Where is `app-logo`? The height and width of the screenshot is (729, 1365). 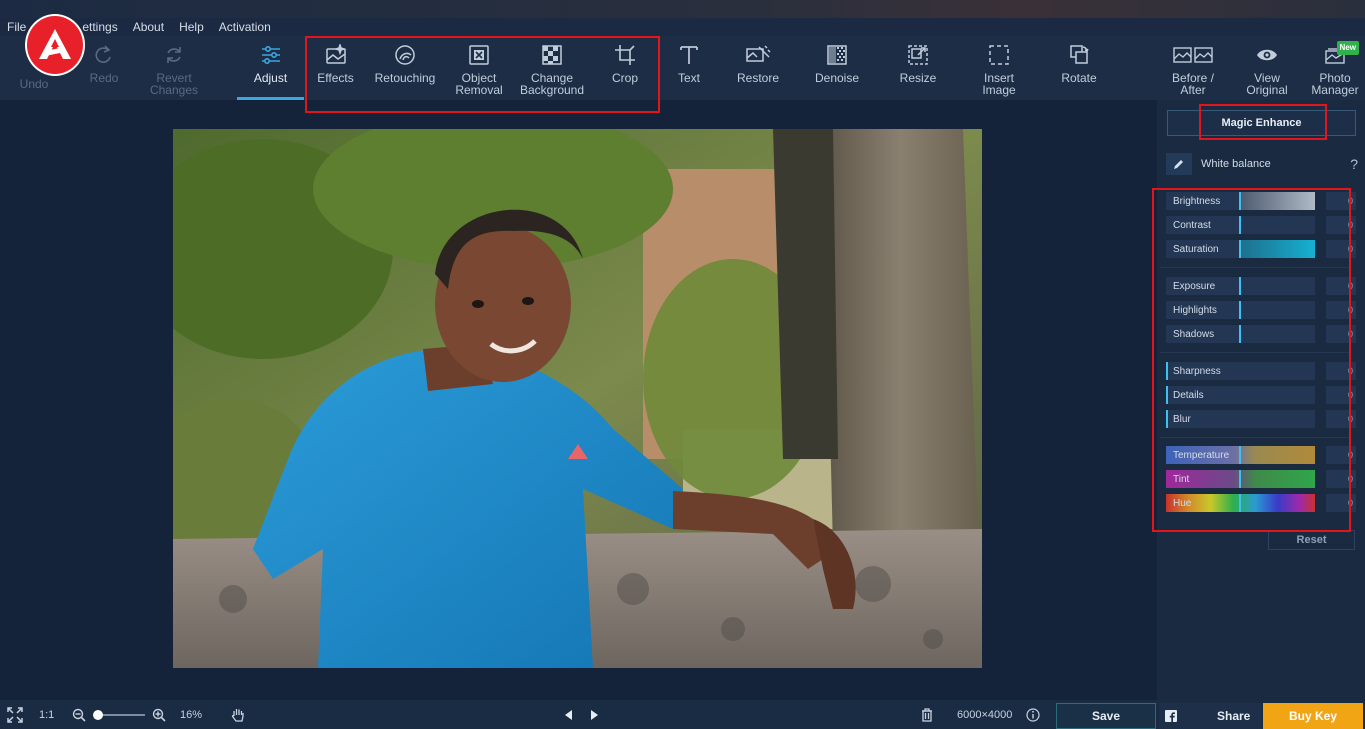
app-logo is located at coordinates (55, 45).